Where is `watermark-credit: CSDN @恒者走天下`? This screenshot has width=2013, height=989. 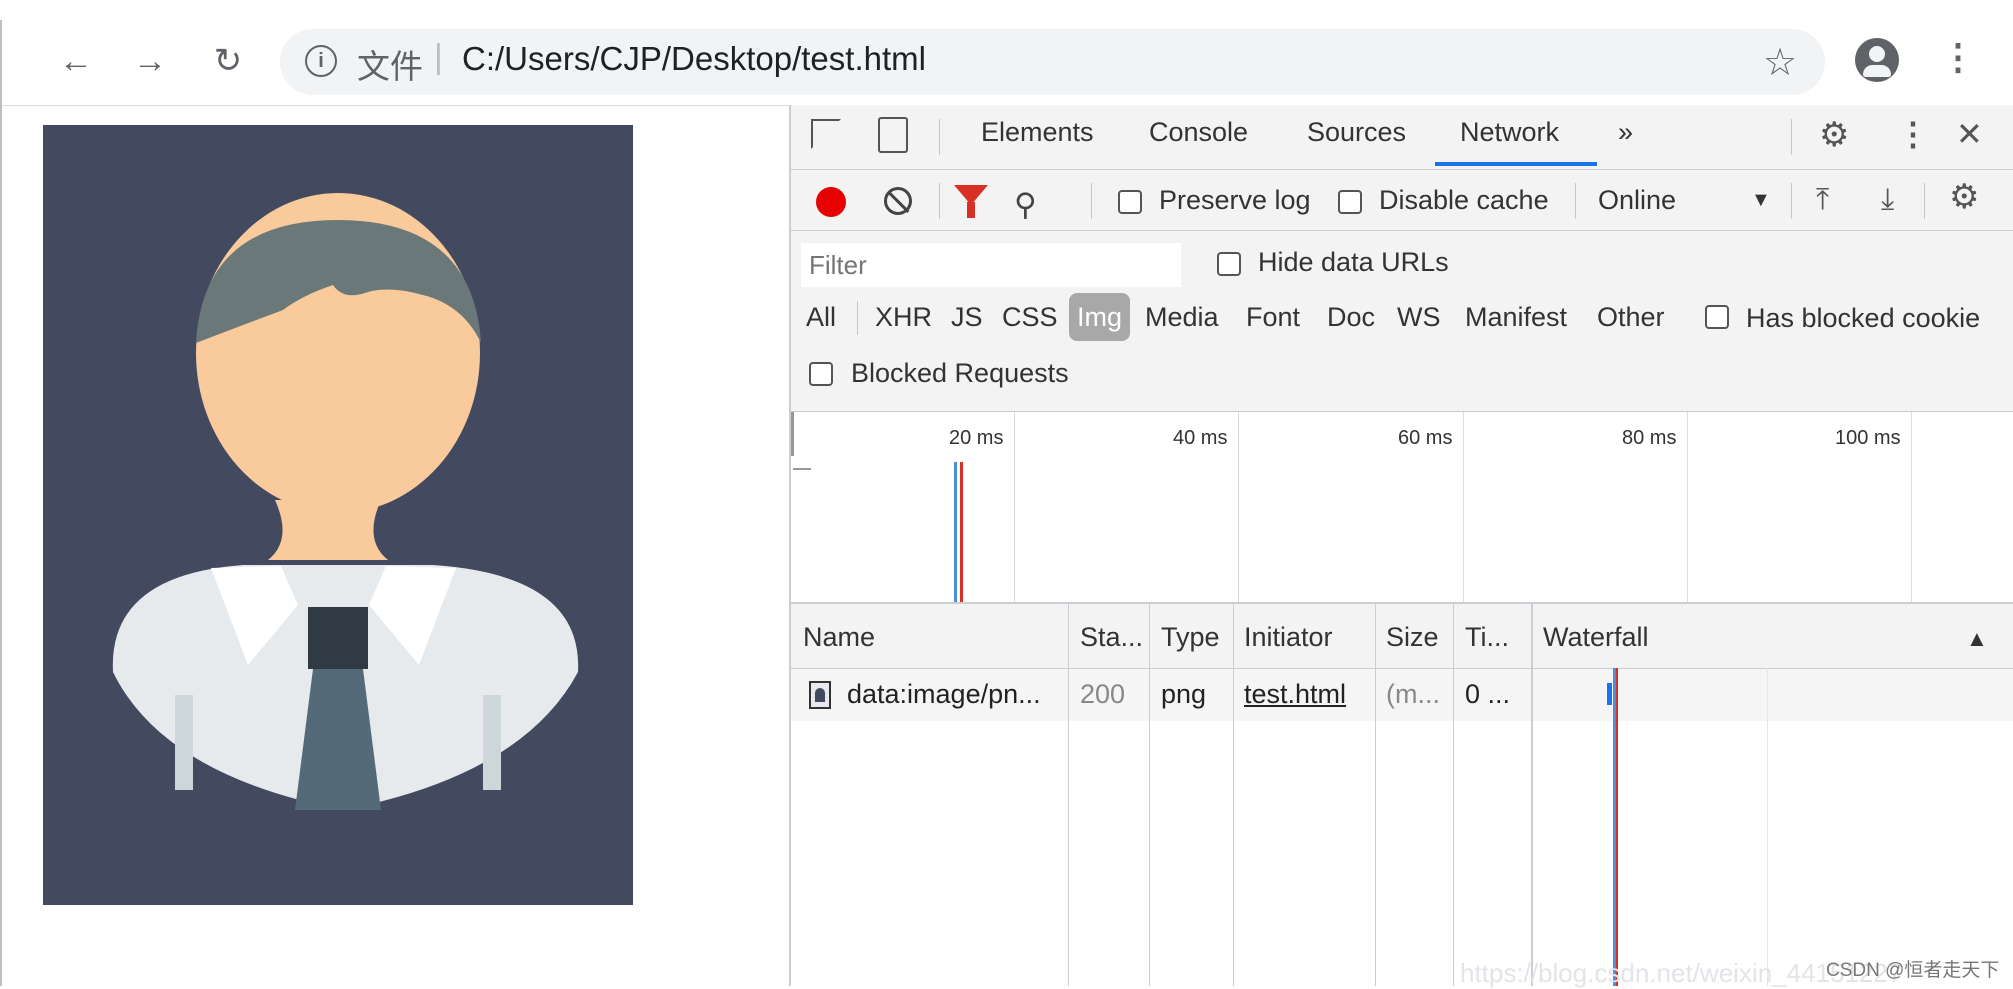
watermark-credit: CSDN @恒者走天下 is located at coordinates (1913, 970).